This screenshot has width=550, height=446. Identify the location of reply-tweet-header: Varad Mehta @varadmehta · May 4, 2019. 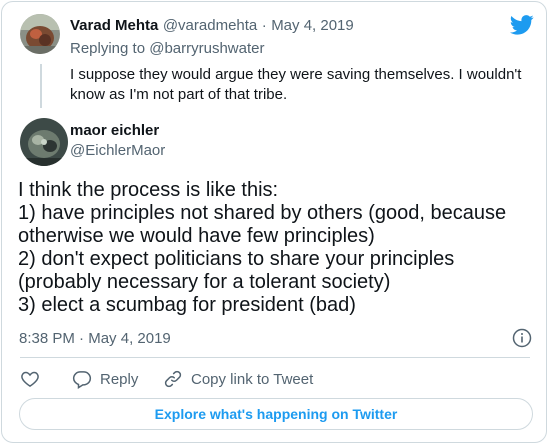
(212, 26).